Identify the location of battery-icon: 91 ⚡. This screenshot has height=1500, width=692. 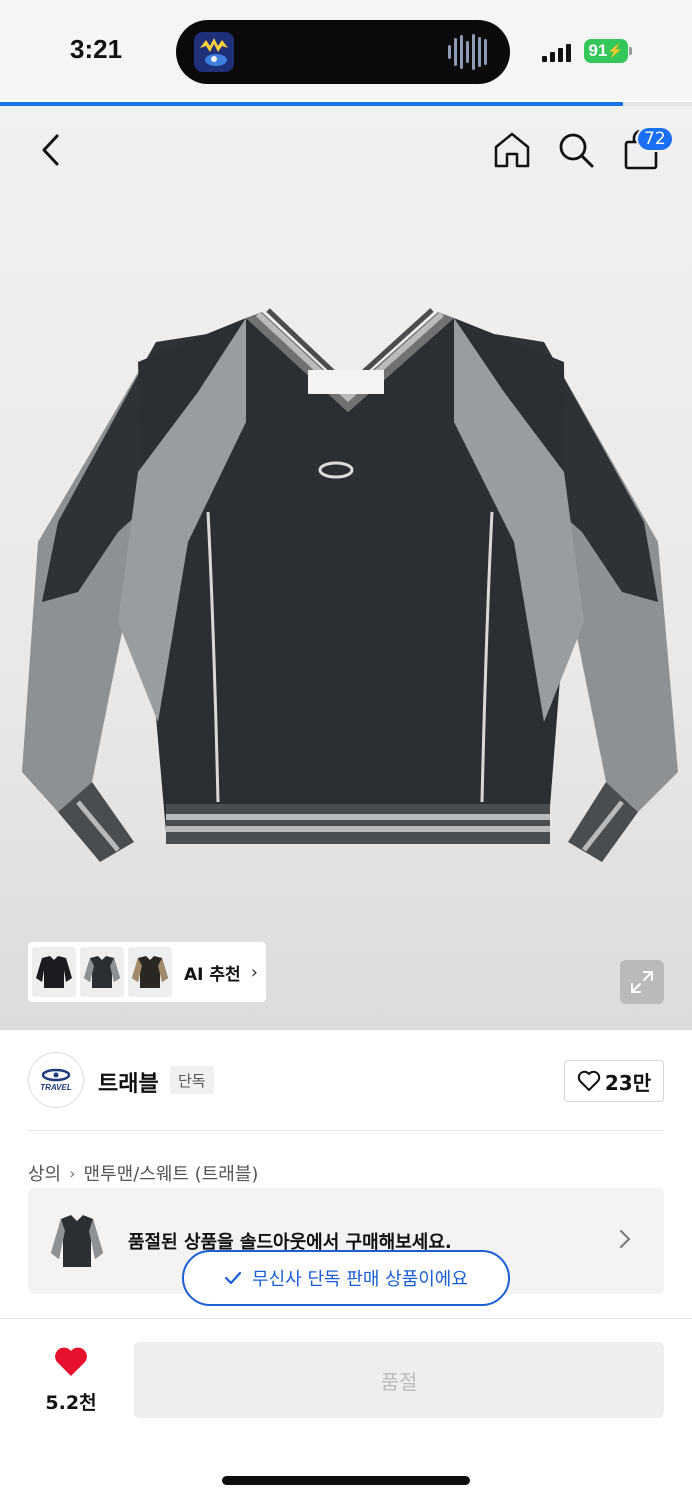
(606, 51).